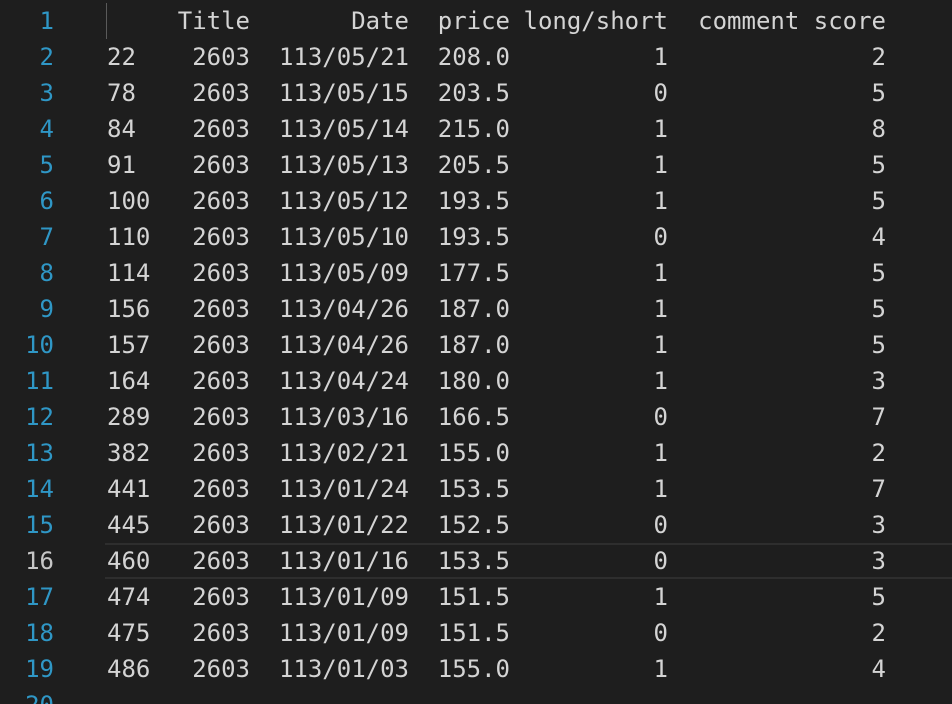 The image size is (952, 704). What do you see at coordinates (129, 669) in the screenshot?
I see `cell-index: 486` at bounding box center [129, 669].